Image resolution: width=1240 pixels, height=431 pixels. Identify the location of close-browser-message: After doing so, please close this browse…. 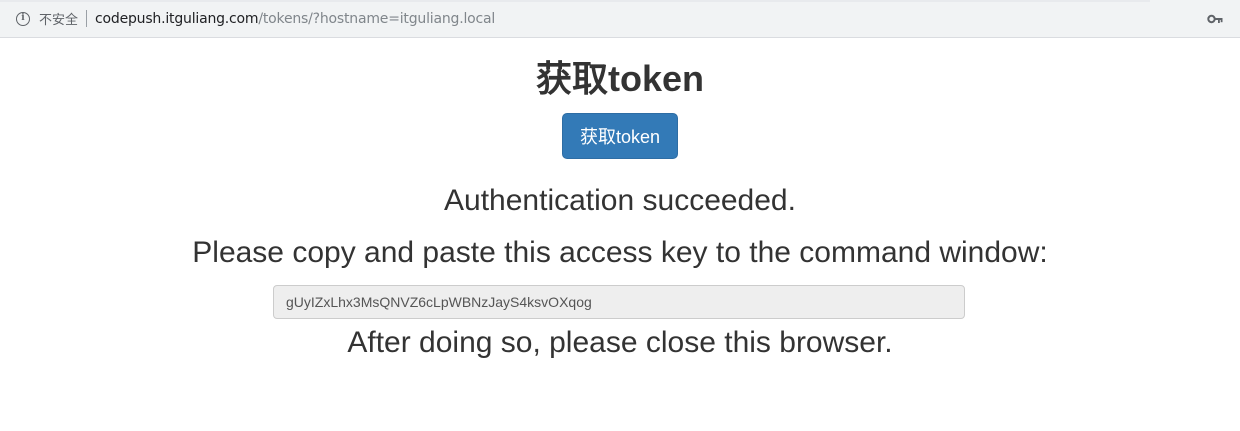
(620, 342).